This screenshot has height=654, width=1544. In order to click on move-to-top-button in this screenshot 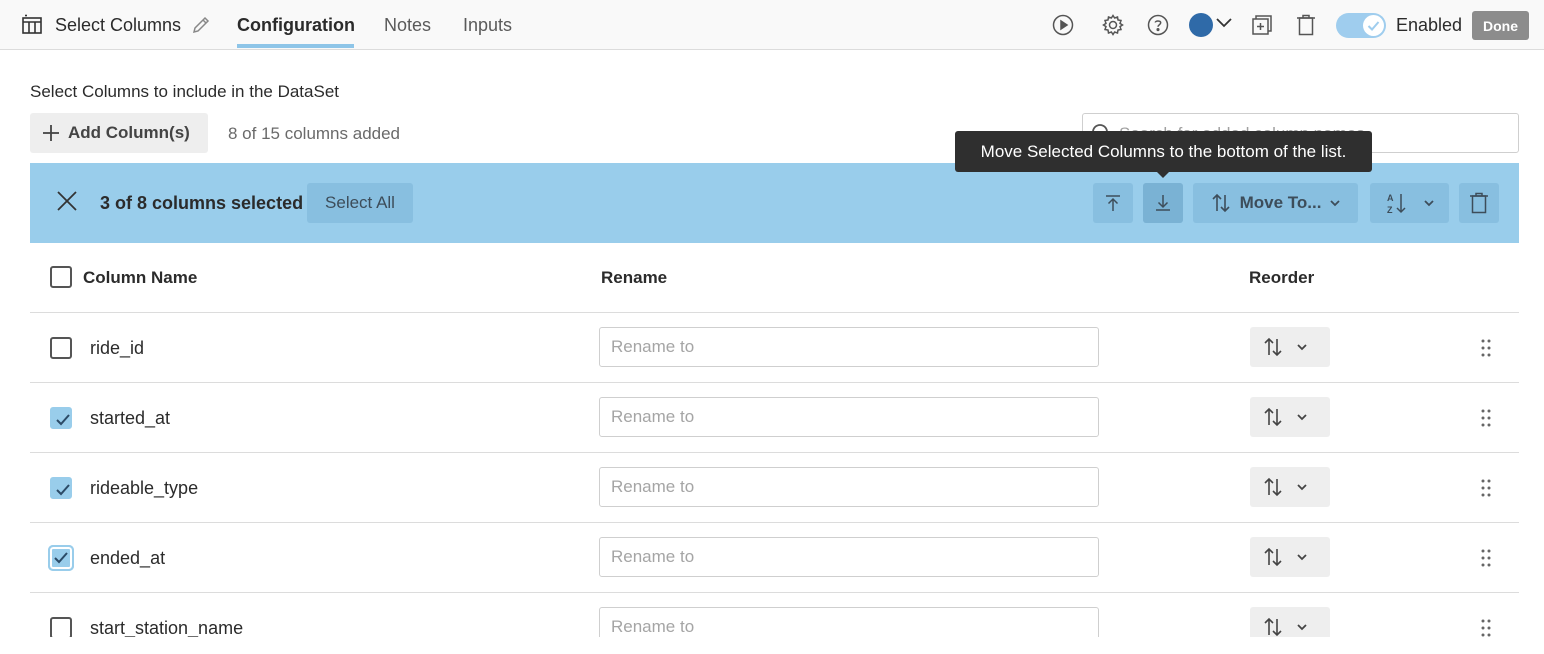, I will do `click(1113, 203)`.